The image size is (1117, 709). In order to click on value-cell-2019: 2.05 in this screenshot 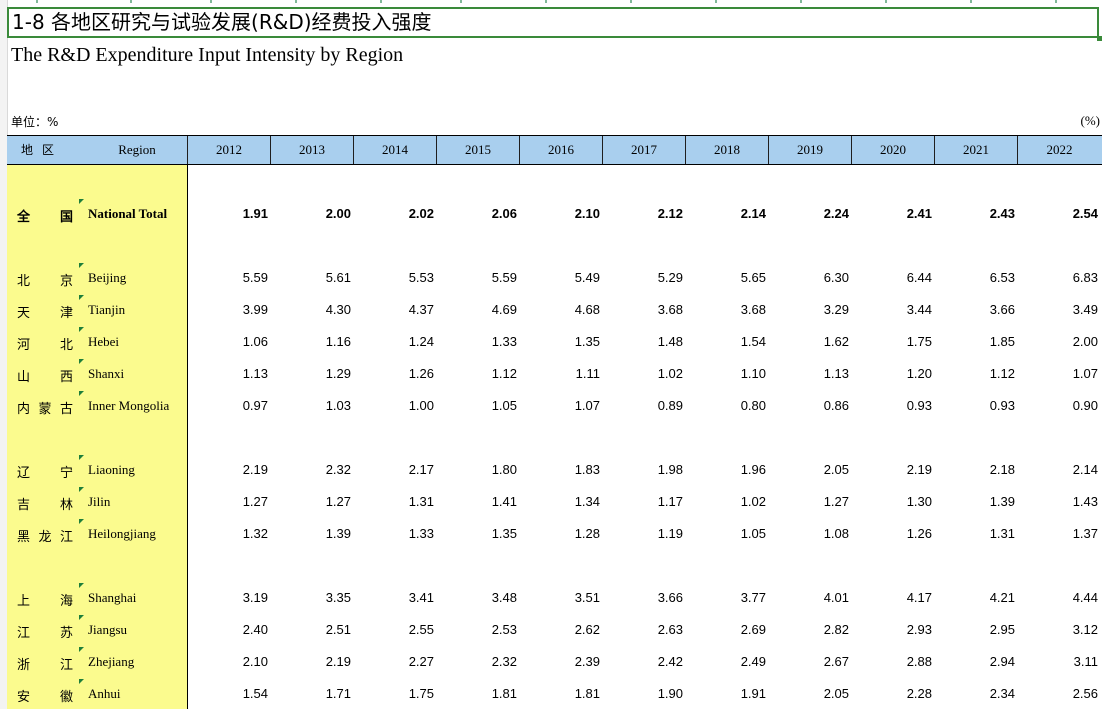, I will do `click(810, 469)`.